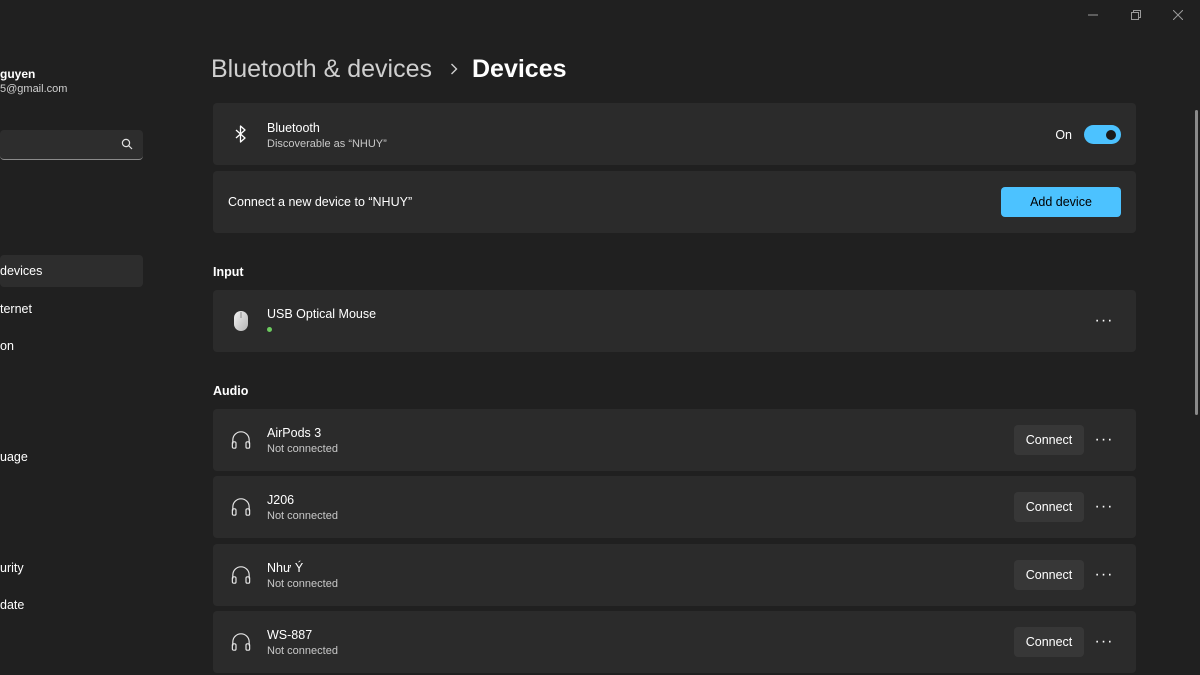 Image resolution: width=1200 pixels, height=675 pixels. I want to click on device-name: Như Ý, so click(285, 568).